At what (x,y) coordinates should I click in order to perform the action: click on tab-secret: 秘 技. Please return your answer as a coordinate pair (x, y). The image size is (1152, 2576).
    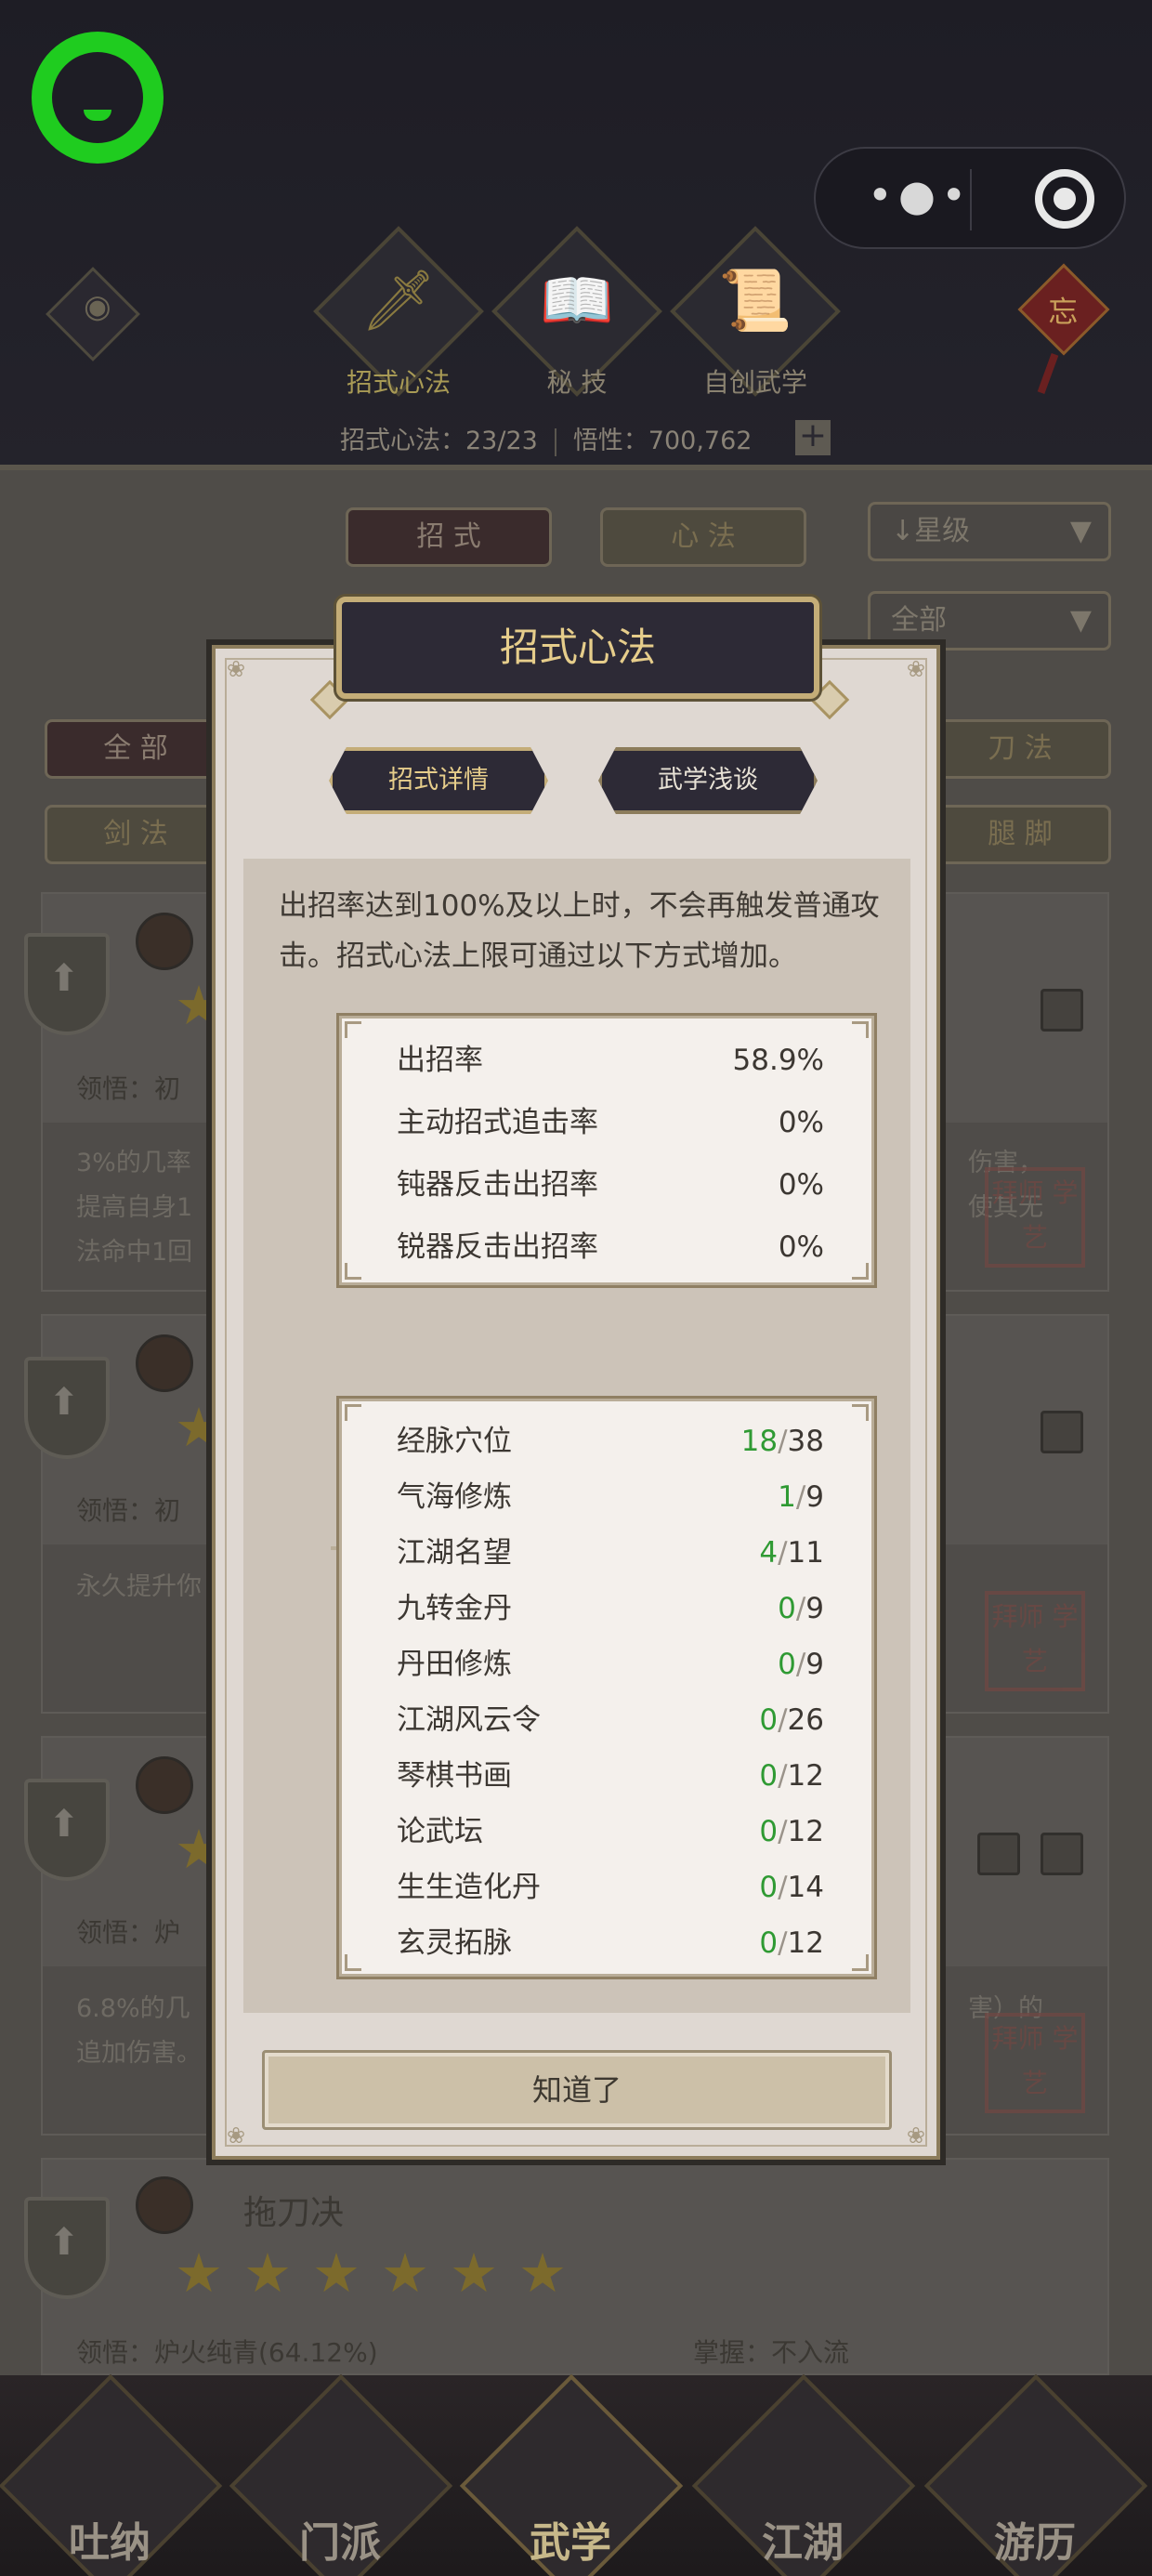
    Looking at the image, I should click on (577, 381).